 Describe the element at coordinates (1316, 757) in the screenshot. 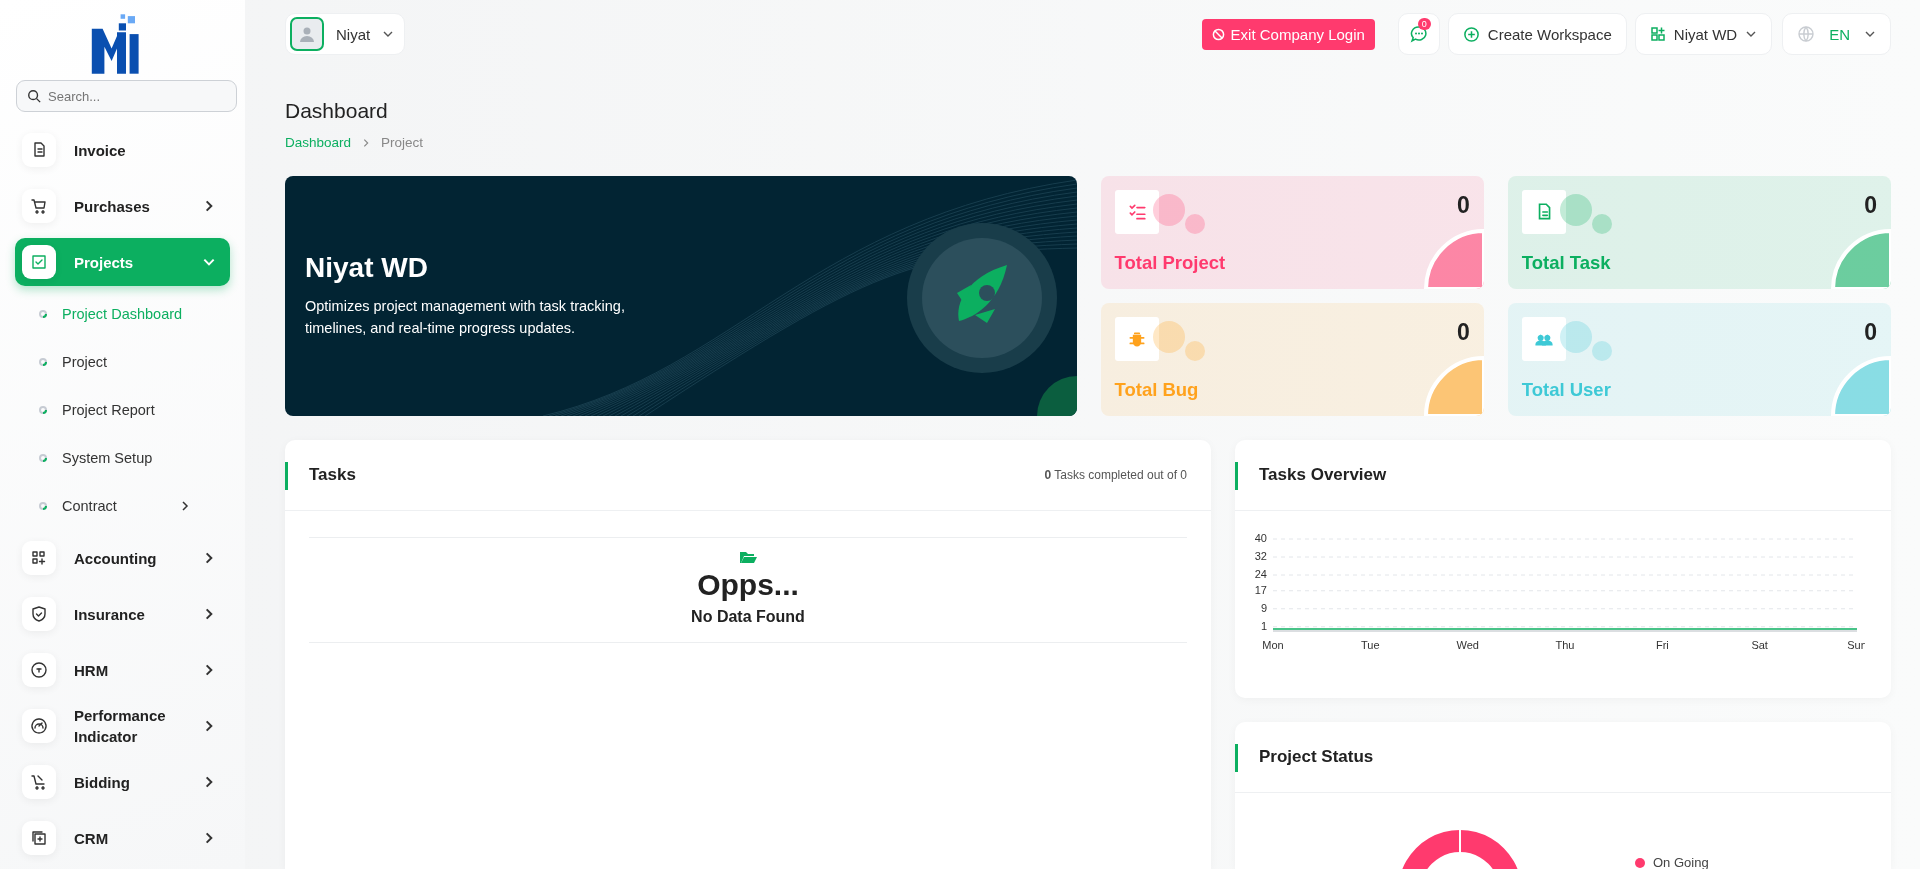

I see `card-title: Project Status` at that location.